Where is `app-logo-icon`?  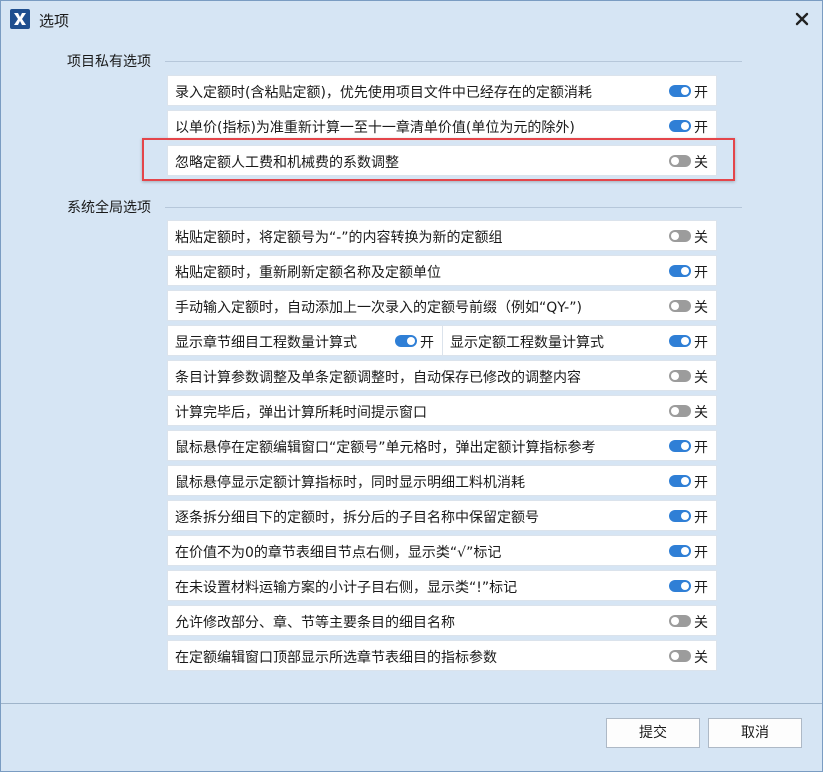 app-logo-icon is located at coordinates (20, 19).